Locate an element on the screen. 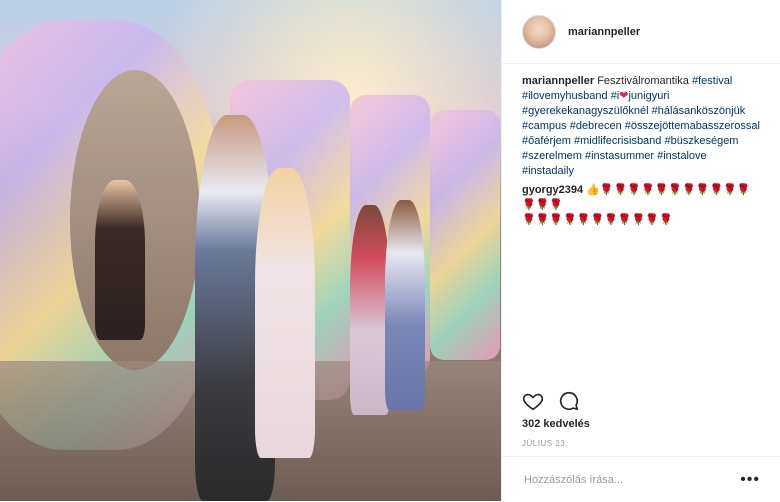 The height and width of the screenshot is (502, 780). hashtag-halasankoszonjuk: #hálásanköszönjük is located at coordinates (699, 111).